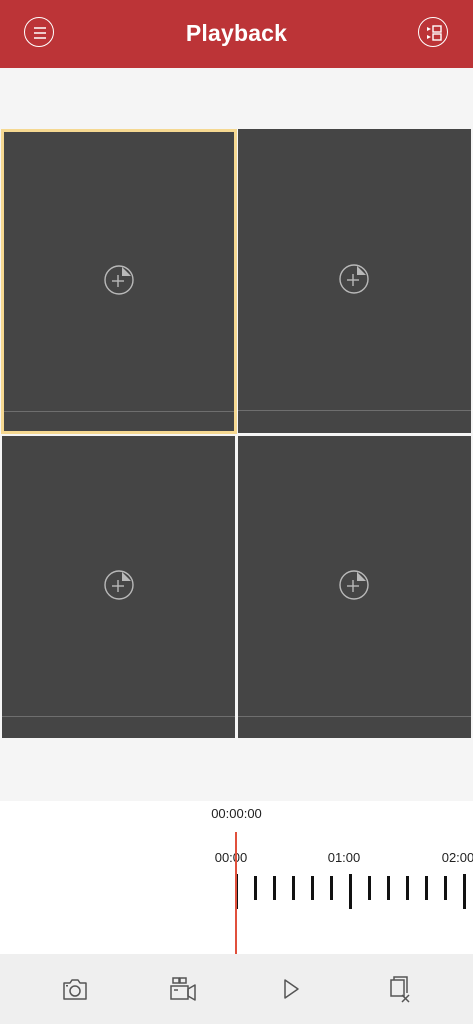 The image size is (473, 1024). Describe the element at coordinates (236, 813) in the screenshot. I see `current-time: 00:00:00` at that location.